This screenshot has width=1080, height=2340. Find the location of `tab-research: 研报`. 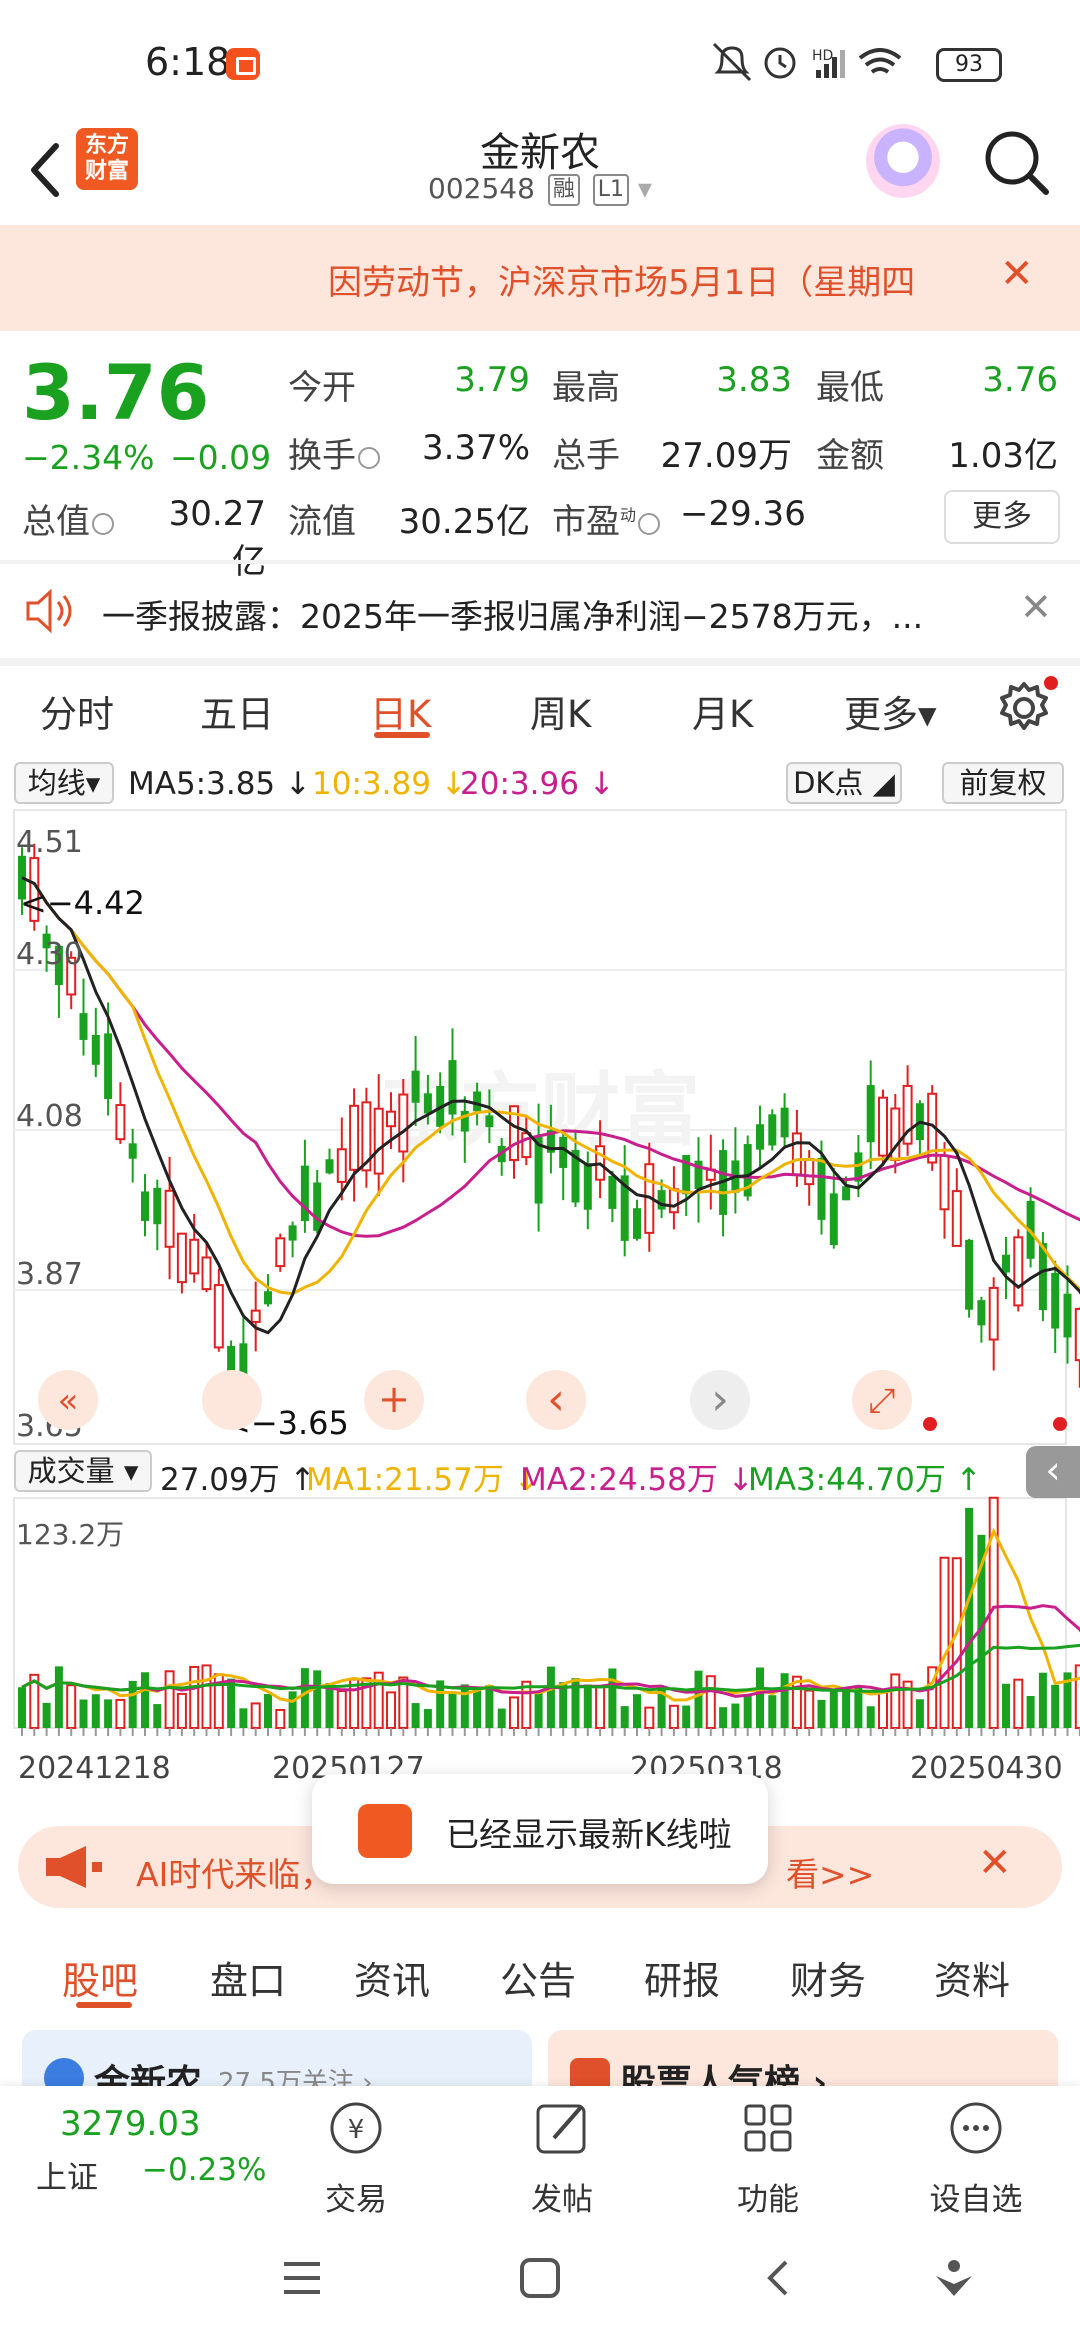

tab-research: 研报 is located at coordinates (682, 1977).